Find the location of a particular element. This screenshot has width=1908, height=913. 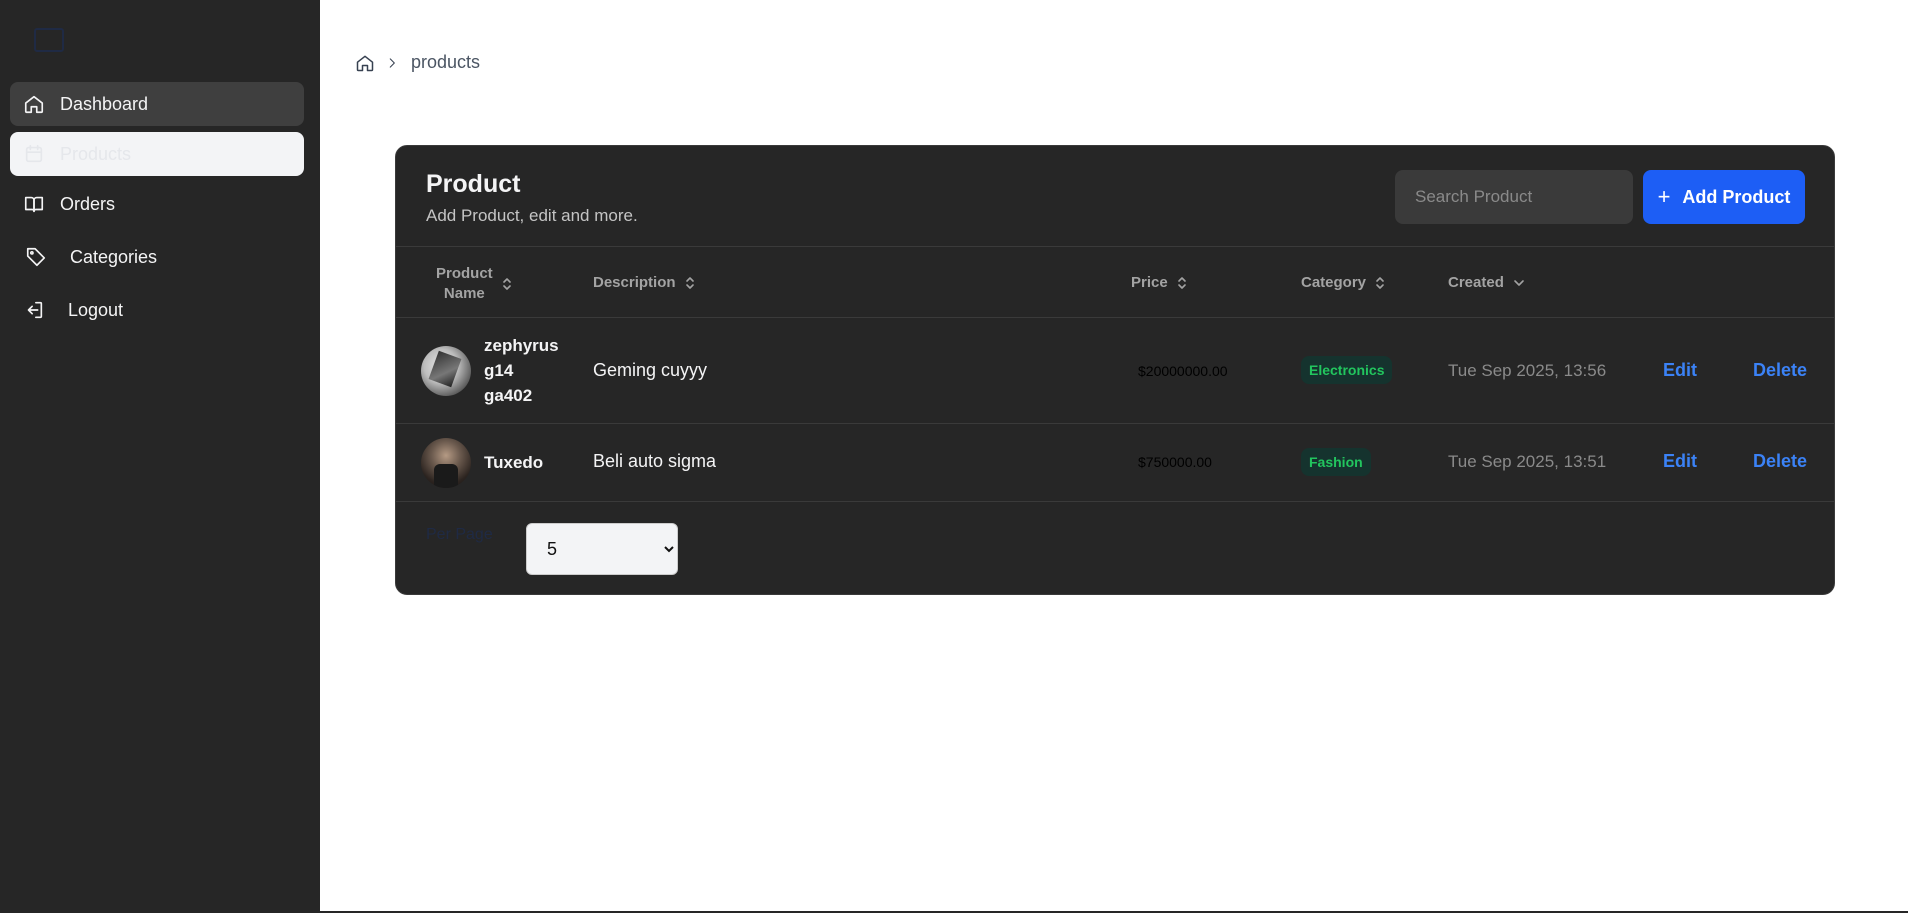

column-header-product-name: Product Name is located at coordinates (486, 284).